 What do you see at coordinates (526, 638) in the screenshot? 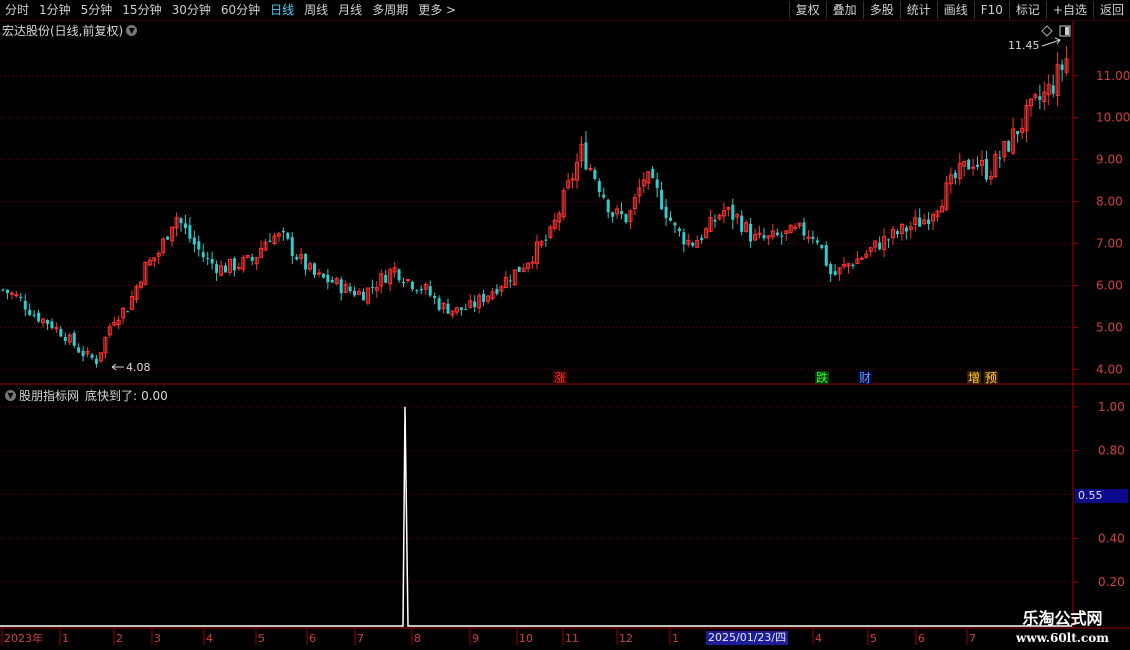
I see `time-label: 10` at bounding box center [526, 638].